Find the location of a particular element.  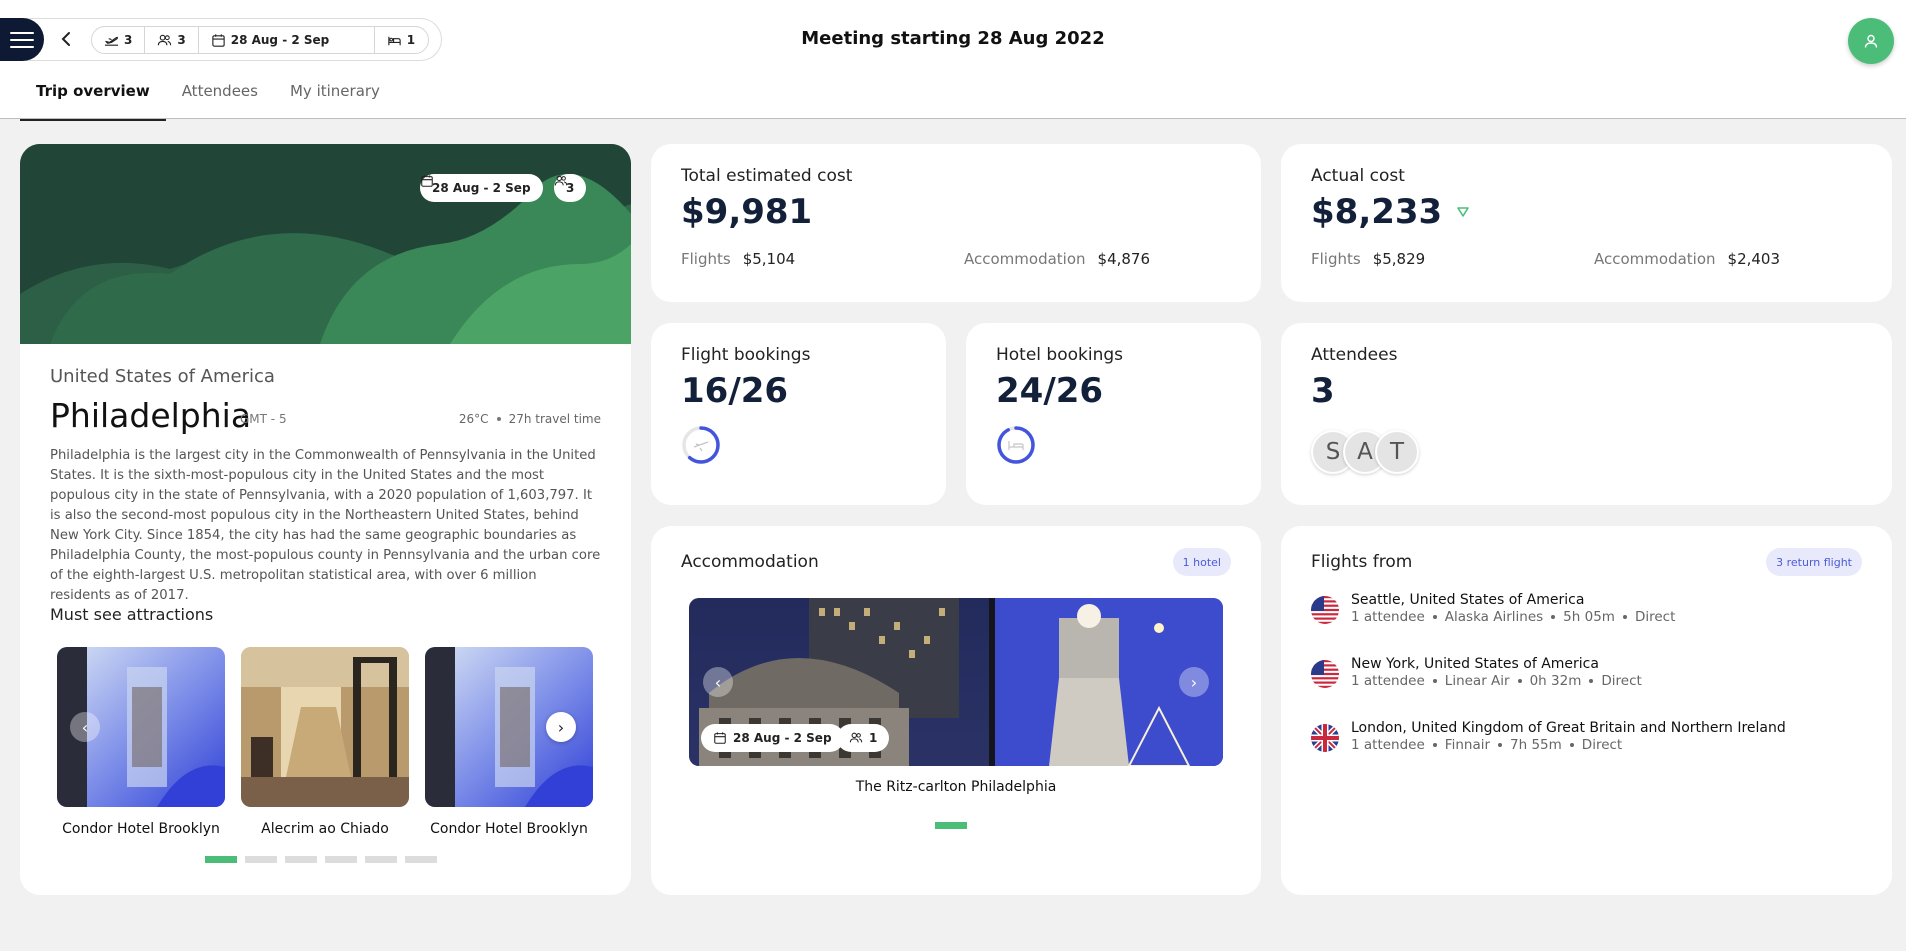

tab-trip-overview: Trip overview is located at coordinates (93, 101).